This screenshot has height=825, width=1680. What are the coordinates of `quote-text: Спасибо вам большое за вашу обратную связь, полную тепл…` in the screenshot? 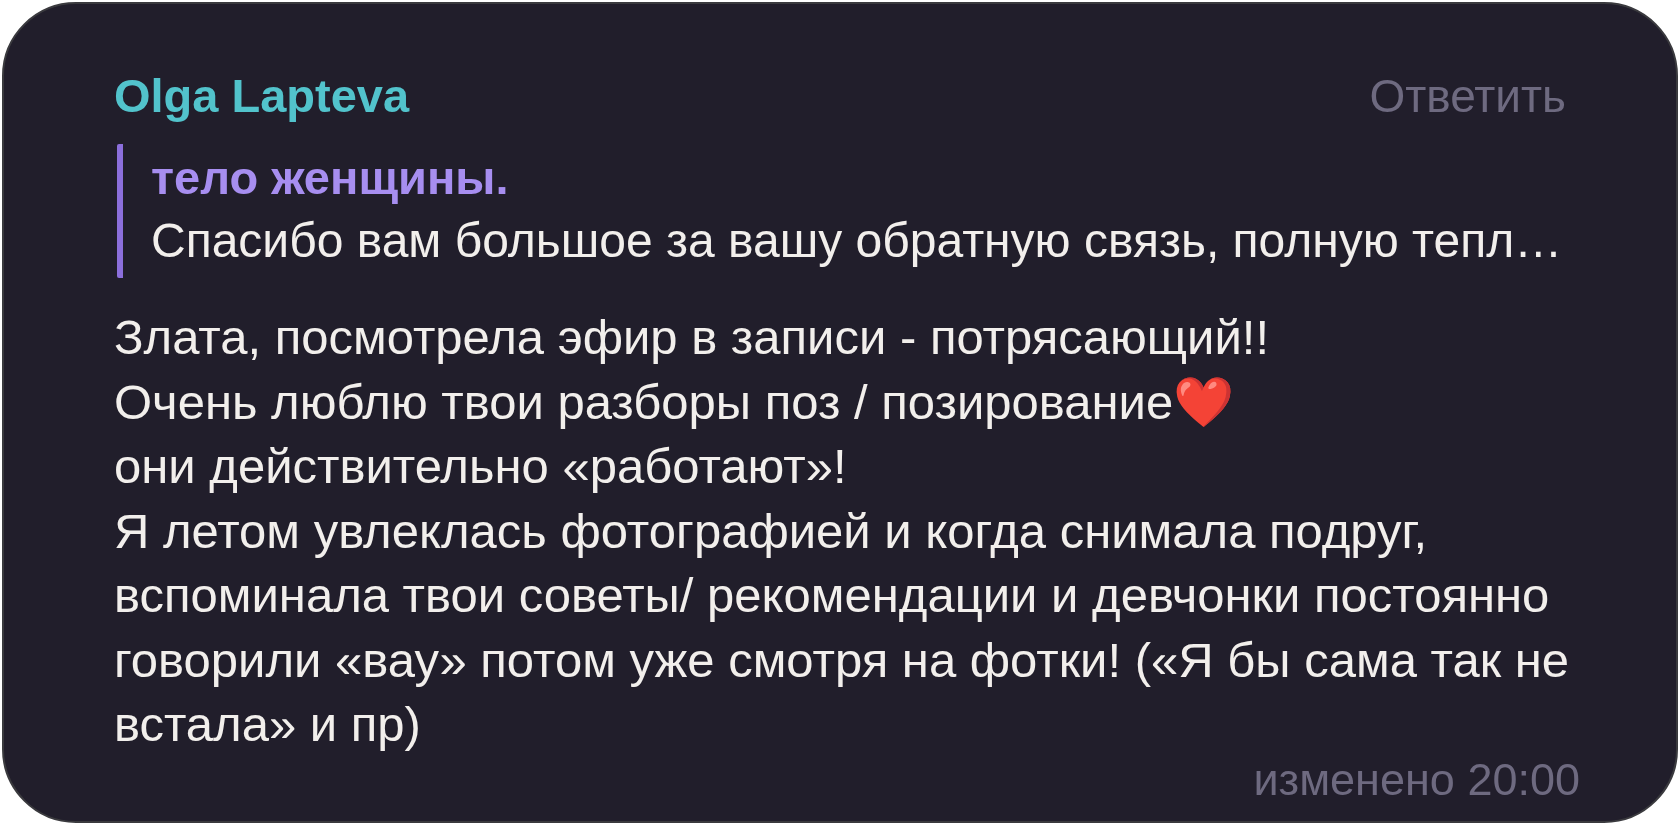 It's located at (857, 241).